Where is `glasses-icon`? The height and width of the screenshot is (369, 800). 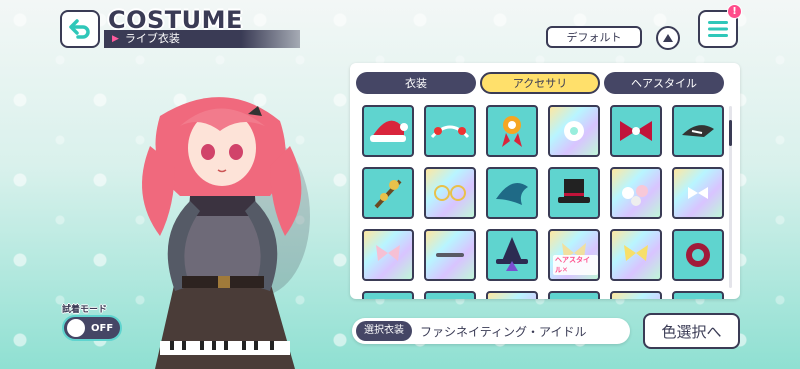
glasses-icon is located at coordinates (450, 193).